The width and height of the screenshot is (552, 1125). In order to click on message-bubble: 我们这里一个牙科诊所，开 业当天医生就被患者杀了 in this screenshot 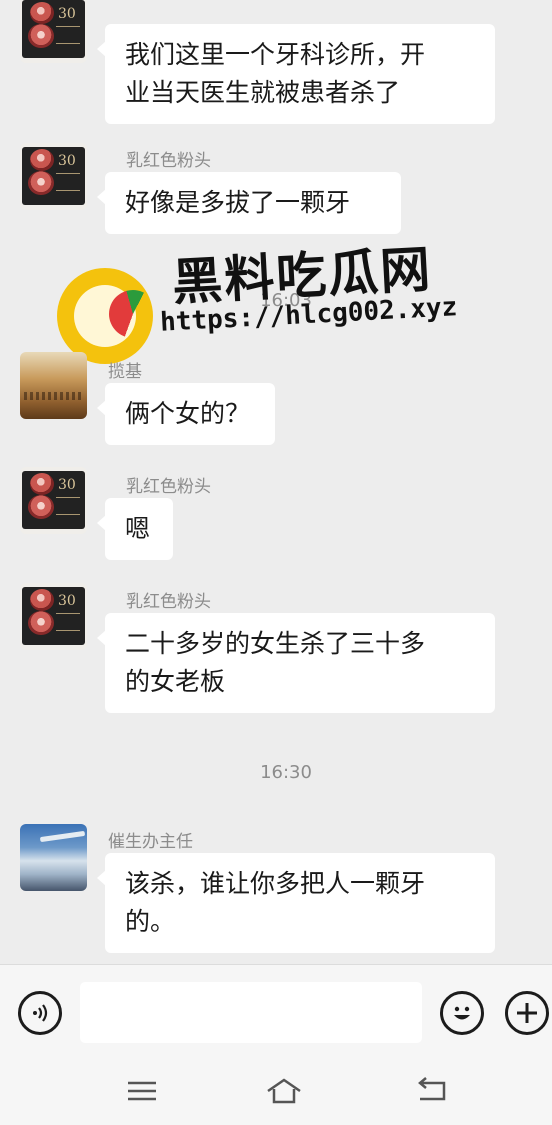, I will do `click(296, 74)`.